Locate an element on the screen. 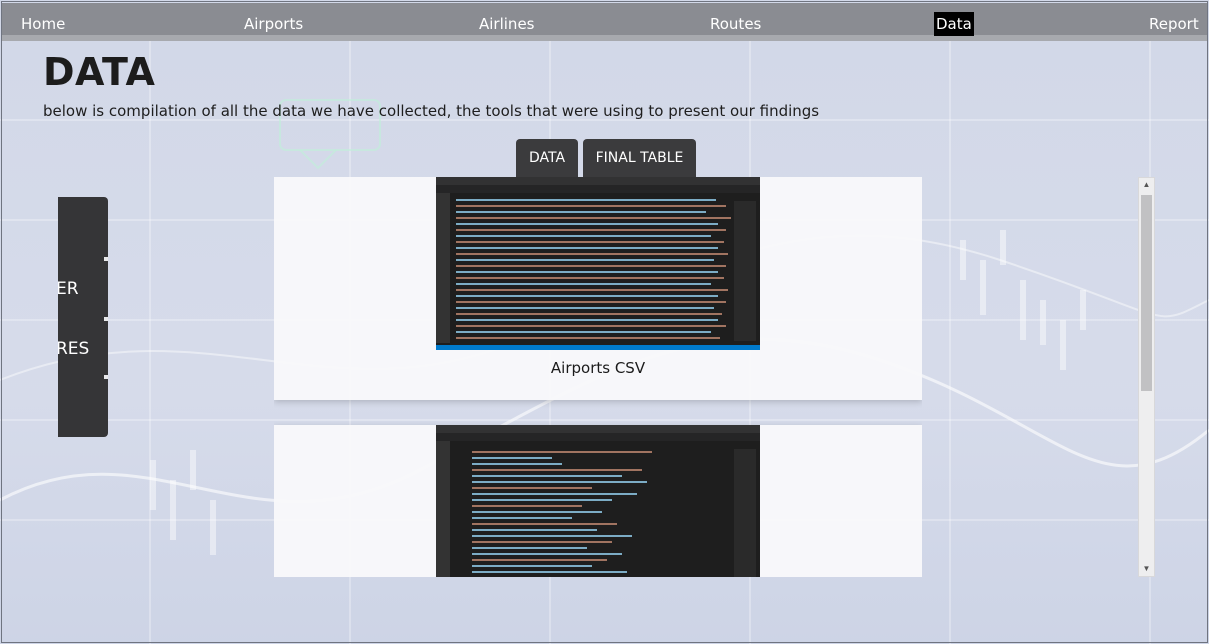  tab-data: DATA is located at coordinates (547, 158).